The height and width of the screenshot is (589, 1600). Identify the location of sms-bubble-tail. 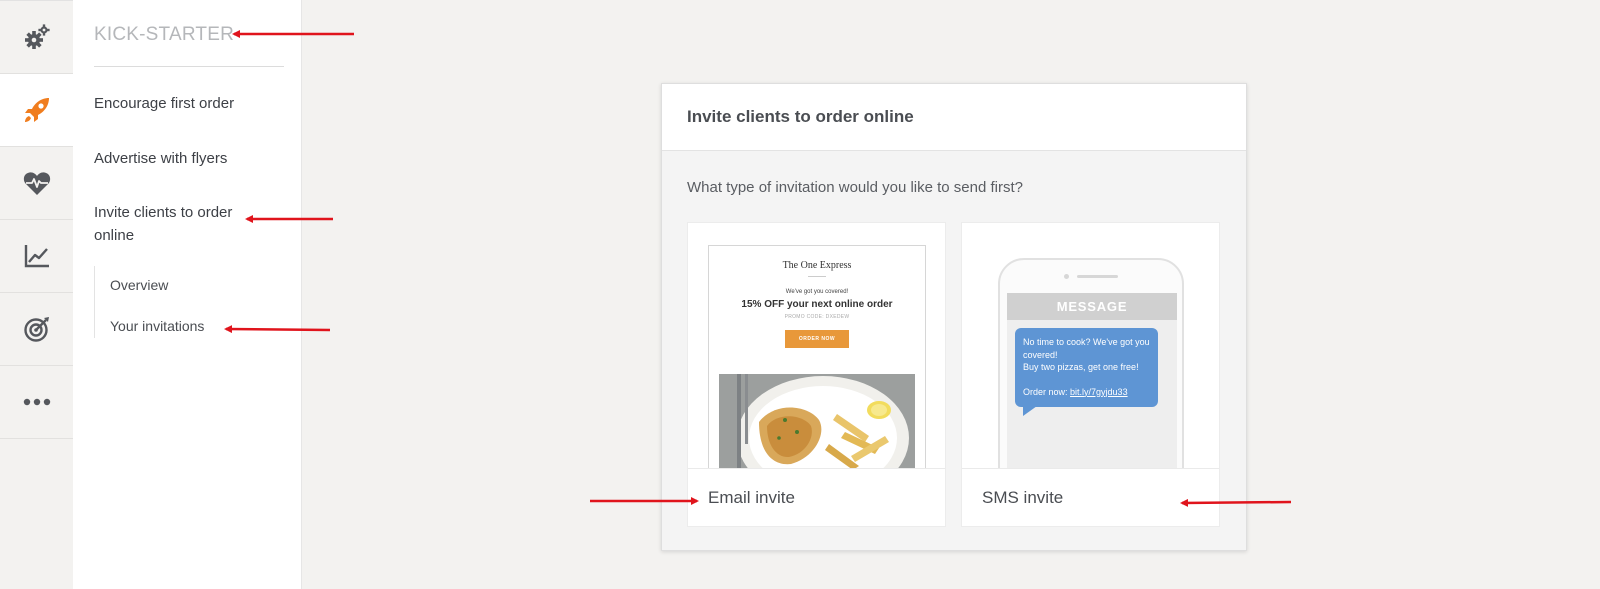
(1030, 411).